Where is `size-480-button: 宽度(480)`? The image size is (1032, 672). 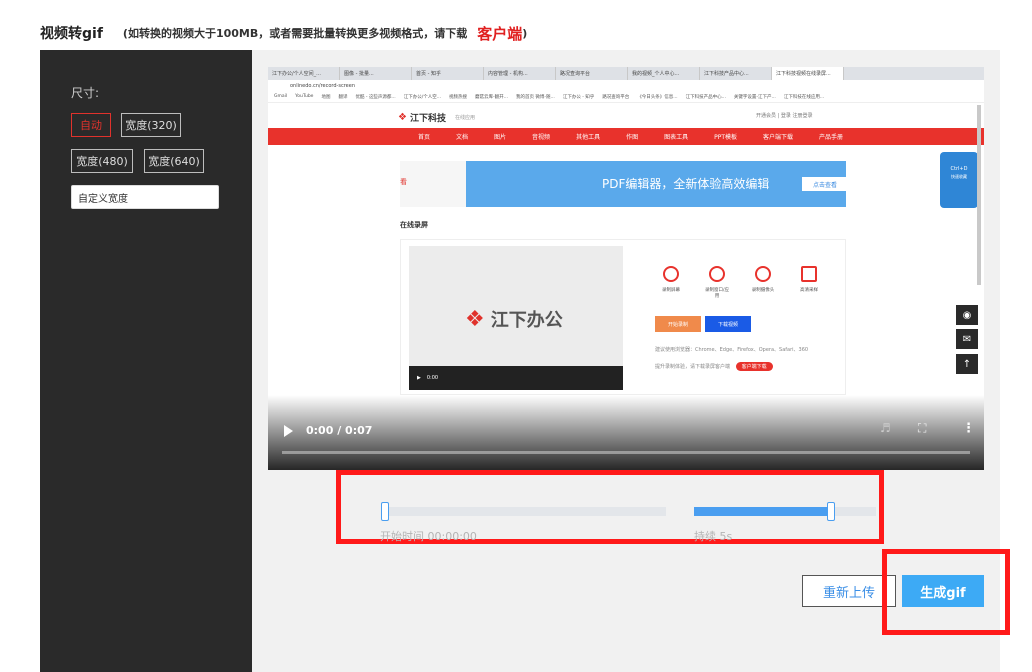 size-480-button: 宽度(480) is located at coordinates (102, 161).